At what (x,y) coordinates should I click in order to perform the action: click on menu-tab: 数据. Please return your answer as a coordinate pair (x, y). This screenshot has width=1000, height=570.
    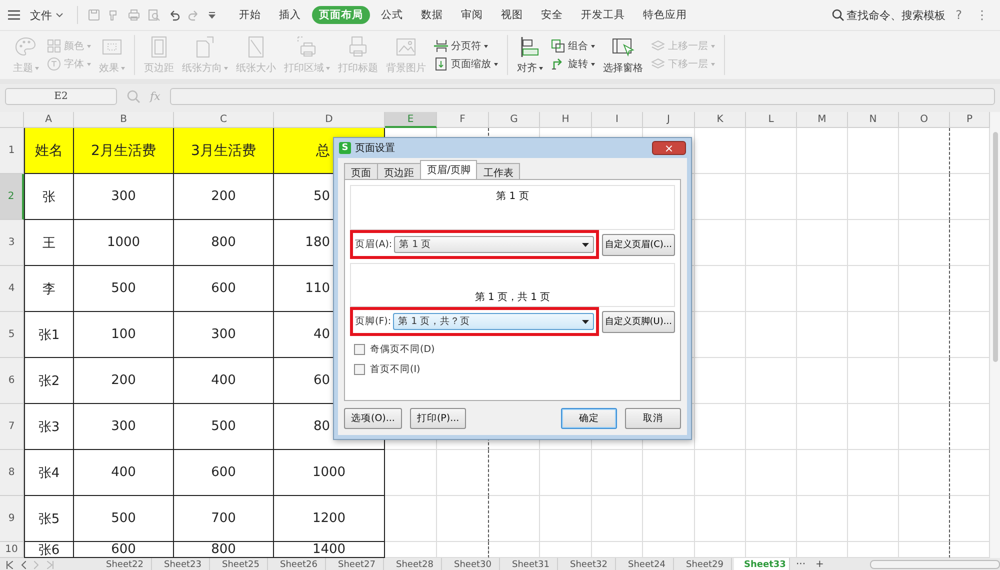
    Looking at the image, I should click on (432, 15).